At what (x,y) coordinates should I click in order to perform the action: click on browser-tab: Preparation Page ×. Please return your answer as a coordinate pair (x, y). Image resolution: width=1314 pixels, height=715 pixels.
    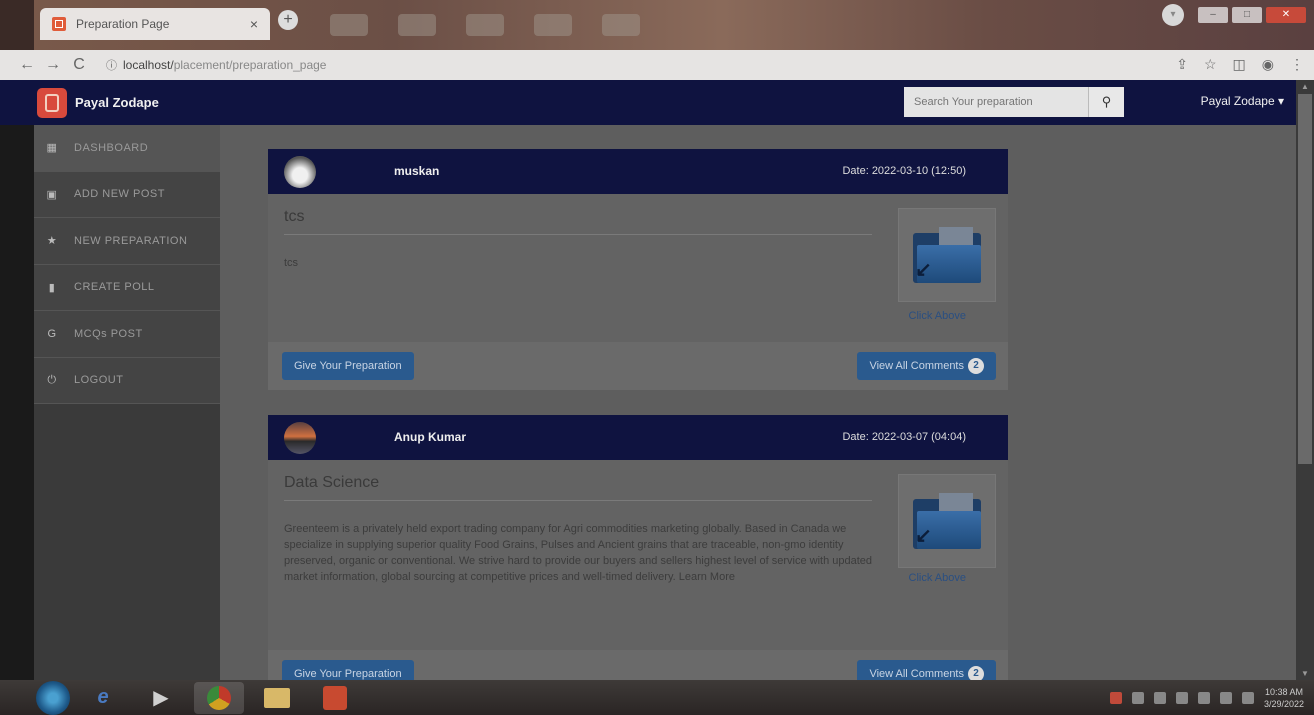
    Looking at the image, I should click on (155, 24).